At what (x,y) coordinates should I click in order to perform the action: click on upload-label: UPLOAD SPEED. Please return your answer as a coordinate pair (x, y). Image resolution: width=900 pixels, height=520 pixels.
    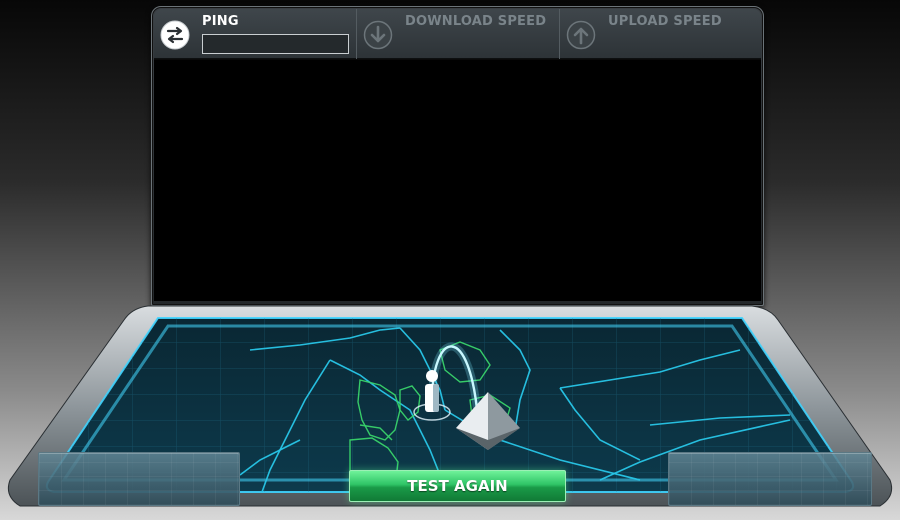
    Looking at the image, I should click on (665, 21).